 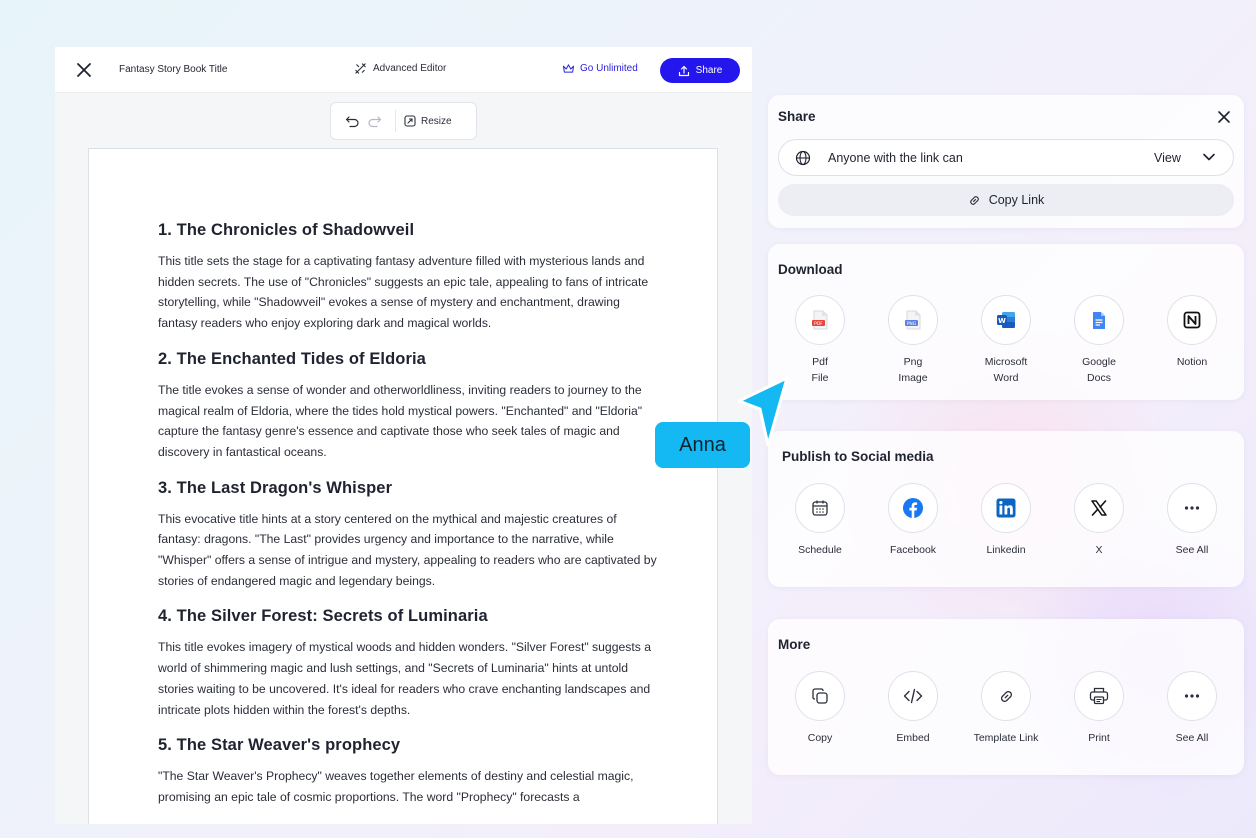 I want to click on share-panel-title: Share, so click(x=797, y=116).